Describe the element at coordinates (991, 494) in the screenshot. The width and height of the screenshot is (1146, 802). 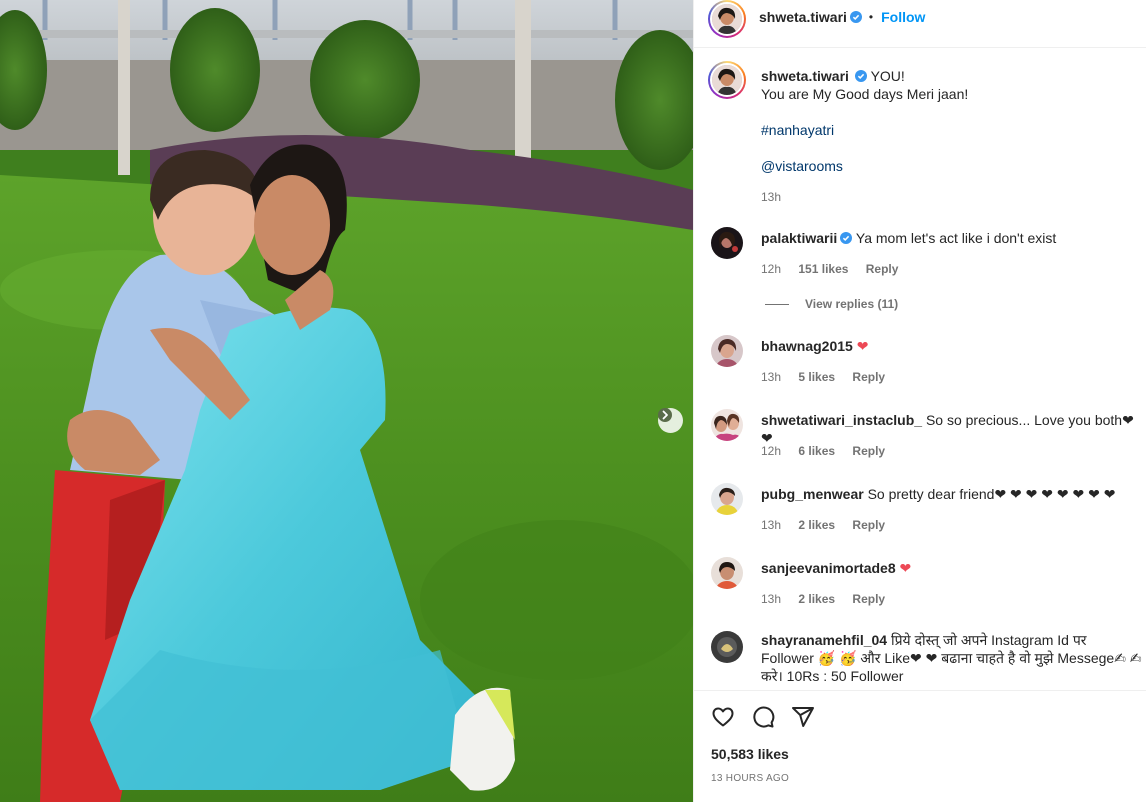
I see `comment-text: So pretty dear friend❤ ❤ ❤ ❤ ❤ ❤ ❤ ❤` at that location.